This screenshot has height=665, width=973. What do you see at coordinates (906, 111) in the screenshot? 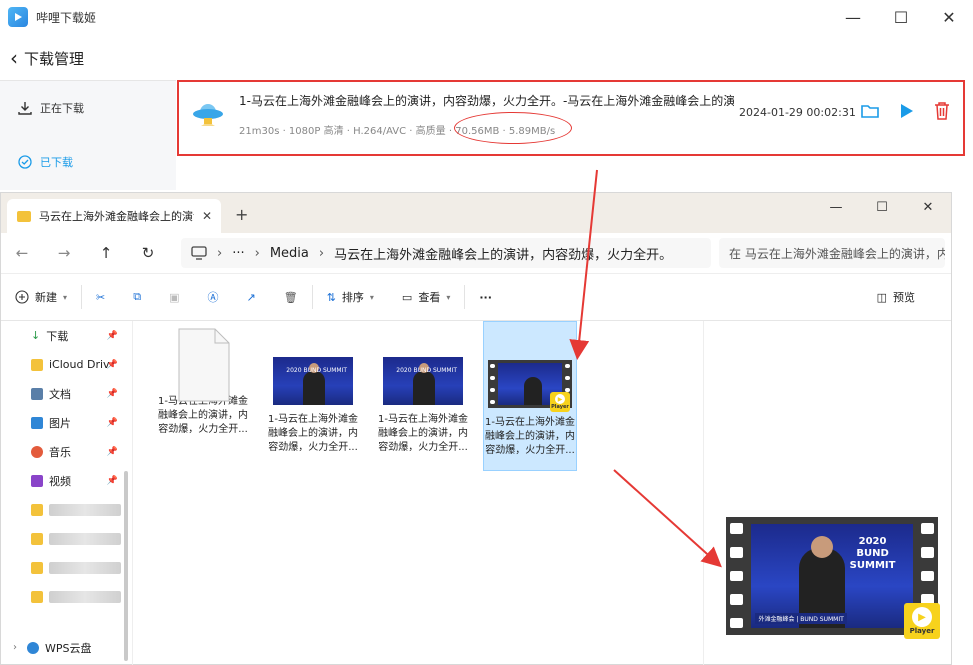
I see `play-button` at bounding box center [906, 111].